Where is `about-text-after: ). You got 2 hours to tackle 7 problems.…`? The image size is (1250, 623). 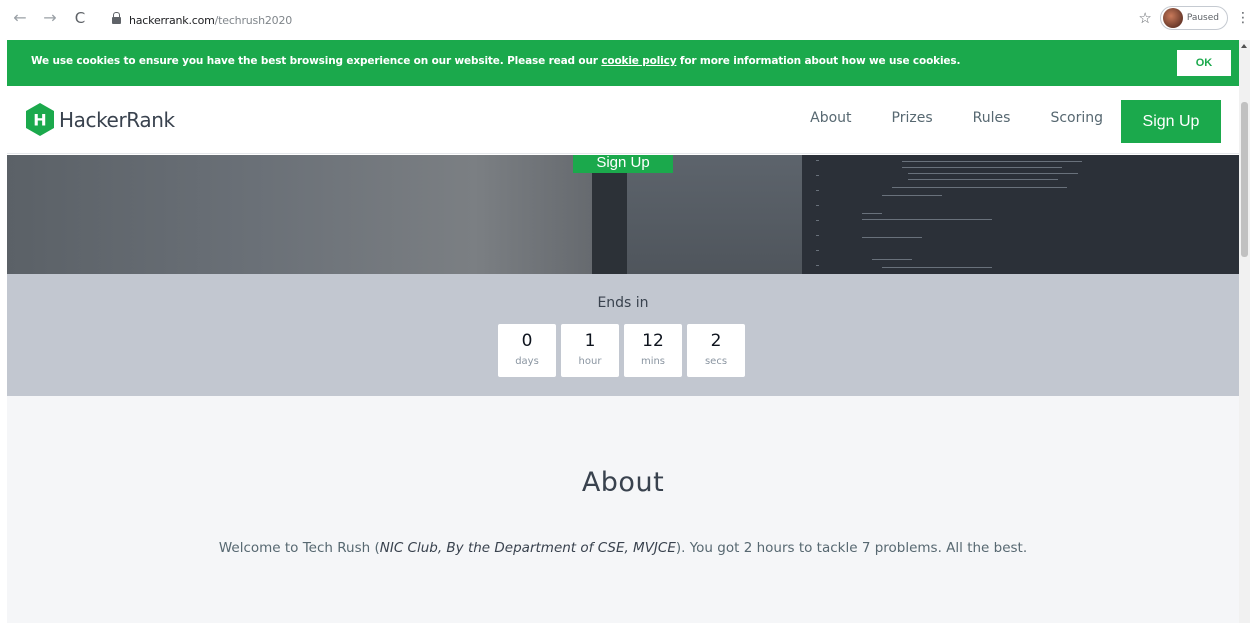 about-text-after: ). You got 2 hours to tackle 7 problems.… is located at coordinates (851, 548).